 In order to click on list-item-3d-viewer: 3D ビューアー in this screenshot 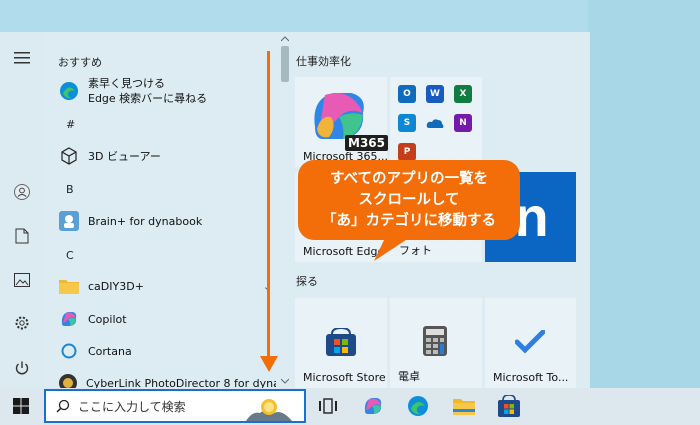, I will do `click(109, 156)`.